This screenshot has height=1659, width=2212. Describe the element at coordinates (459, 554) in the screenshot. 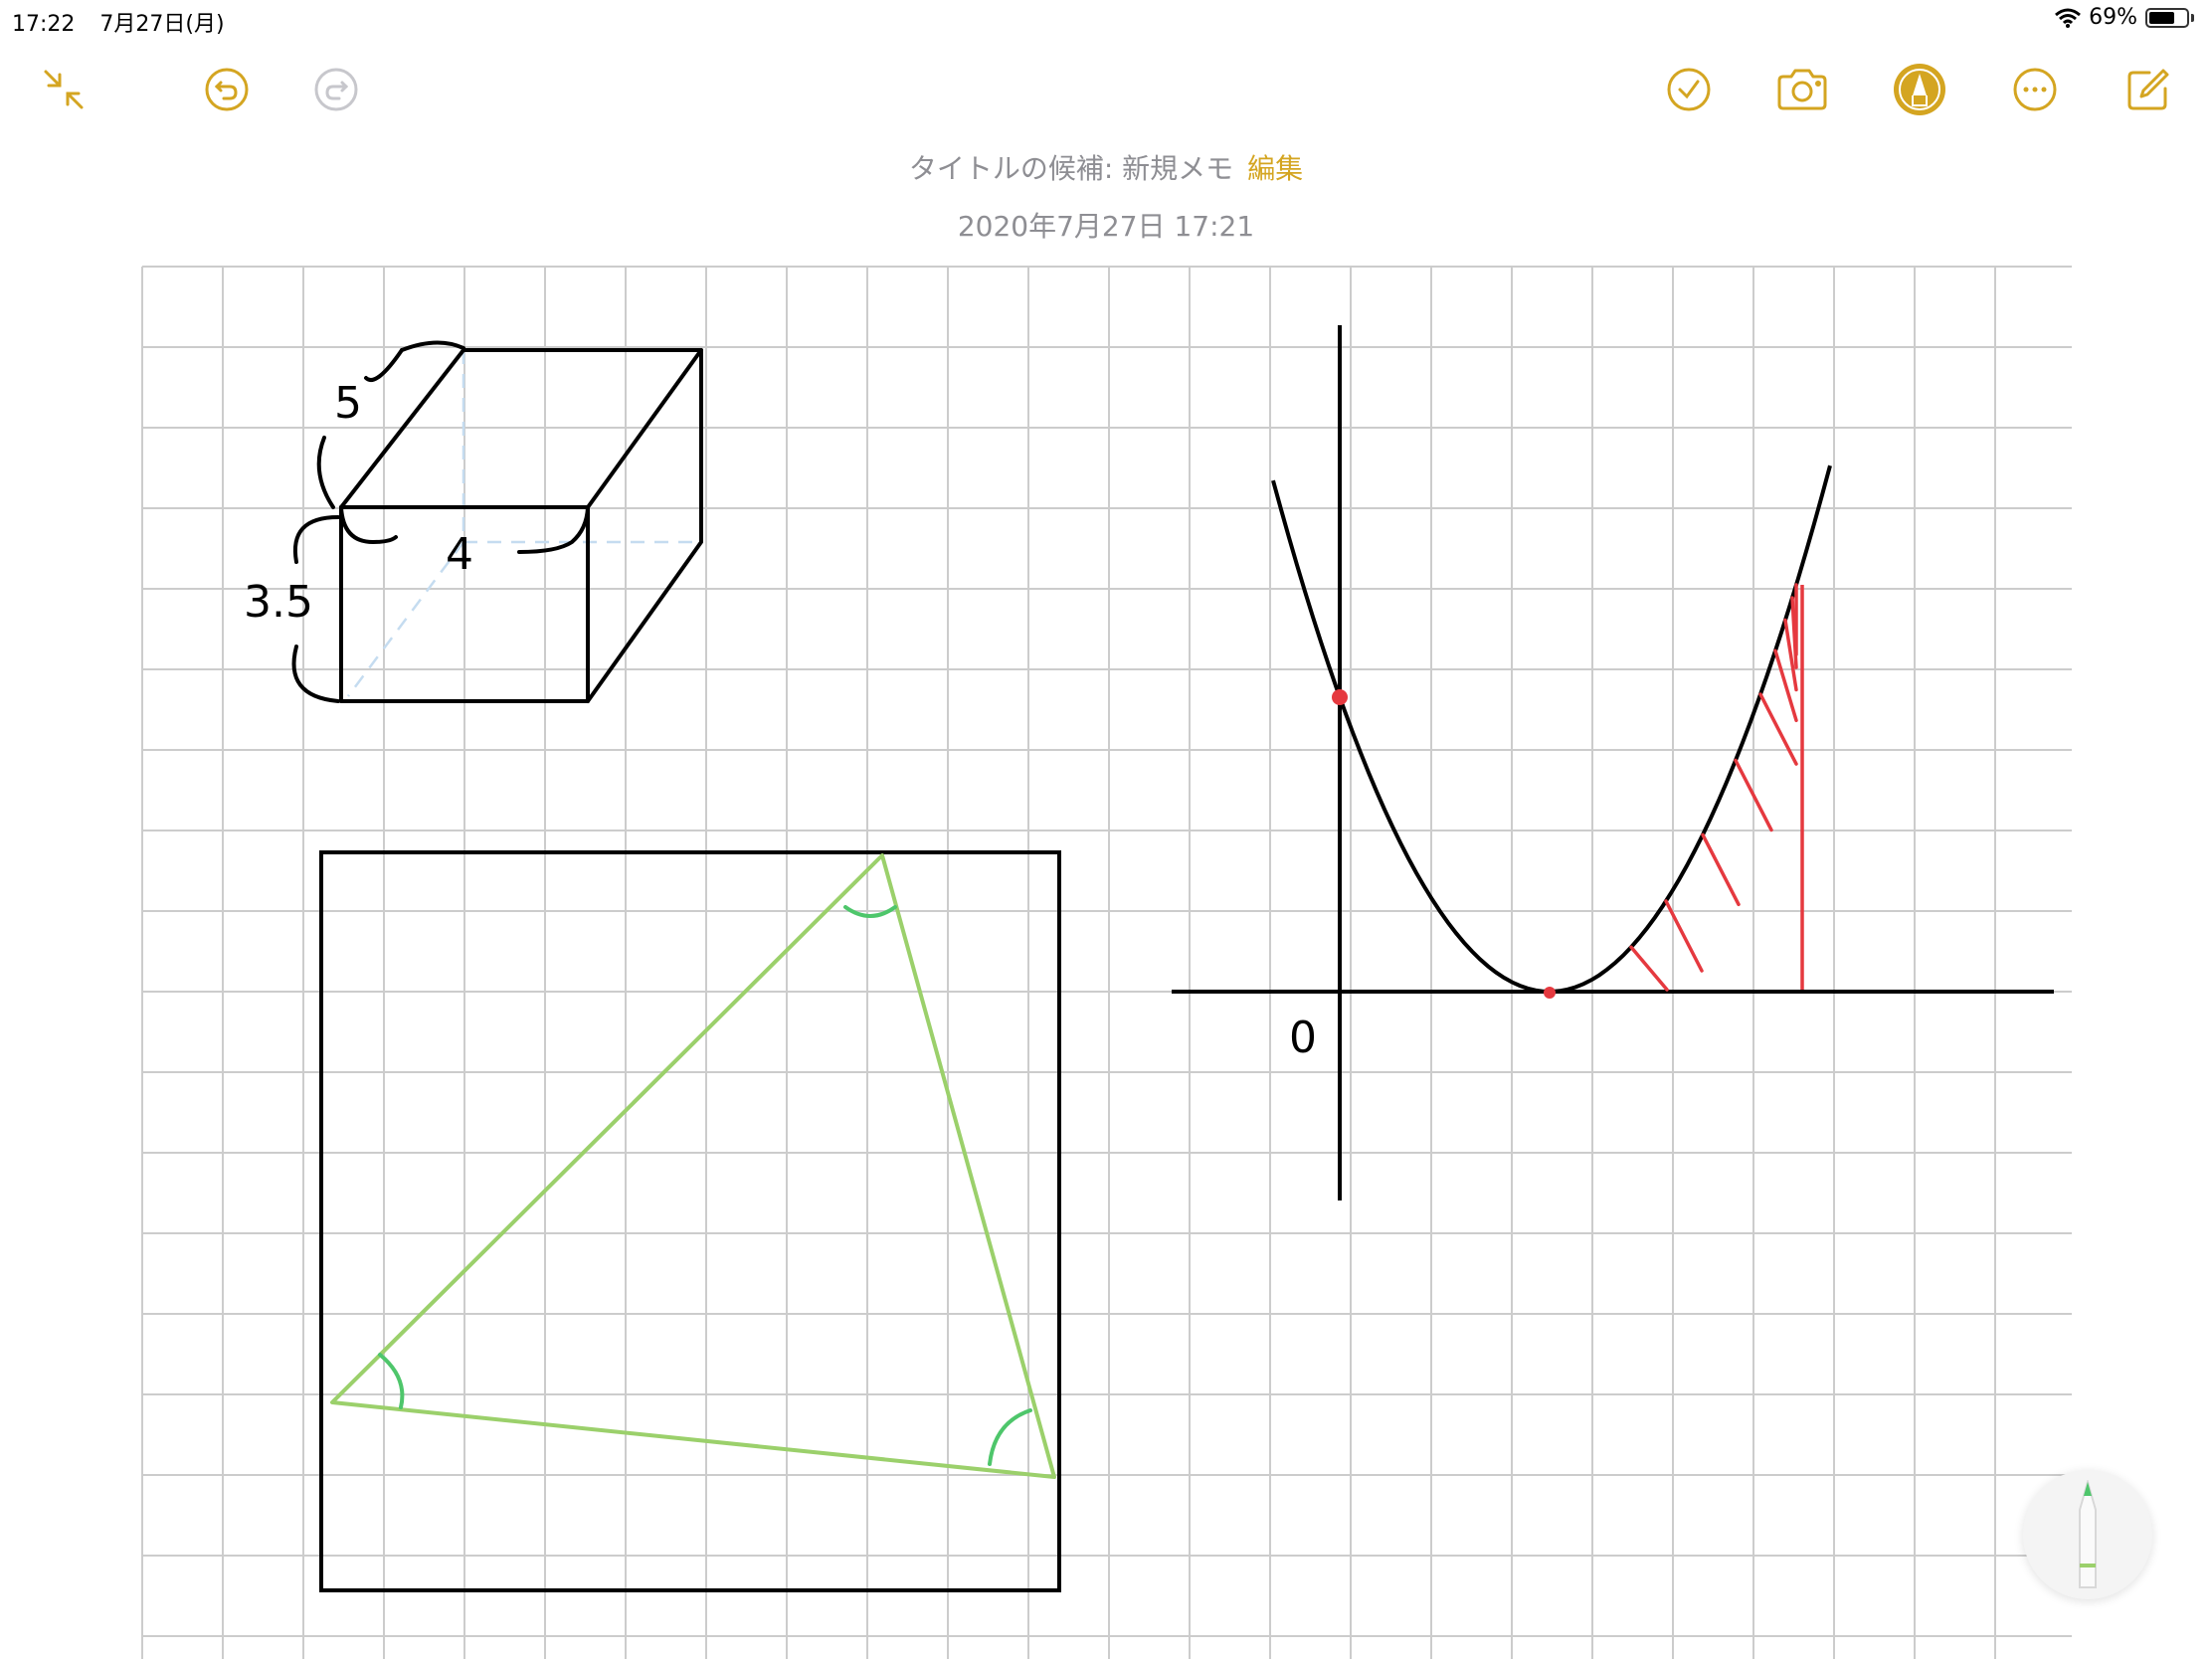

I see `box-width-label: 4` at that location.